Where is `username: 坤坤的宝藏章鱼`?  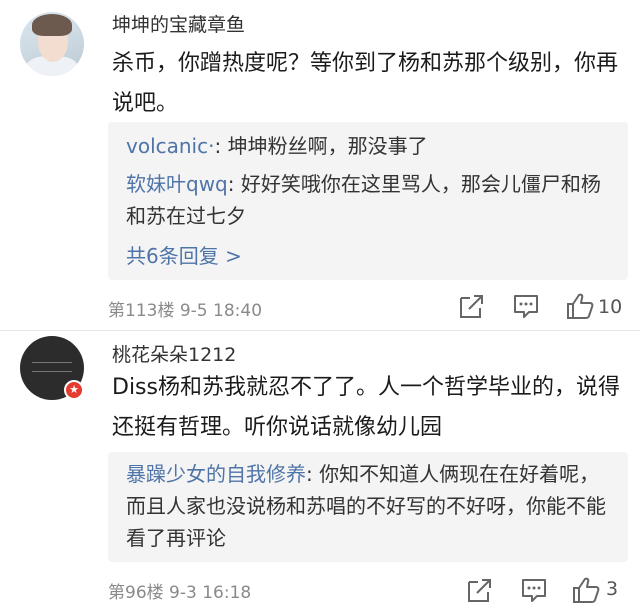
username: 坤坤的宝藏章鱼 is located at coordinates (178, 23).